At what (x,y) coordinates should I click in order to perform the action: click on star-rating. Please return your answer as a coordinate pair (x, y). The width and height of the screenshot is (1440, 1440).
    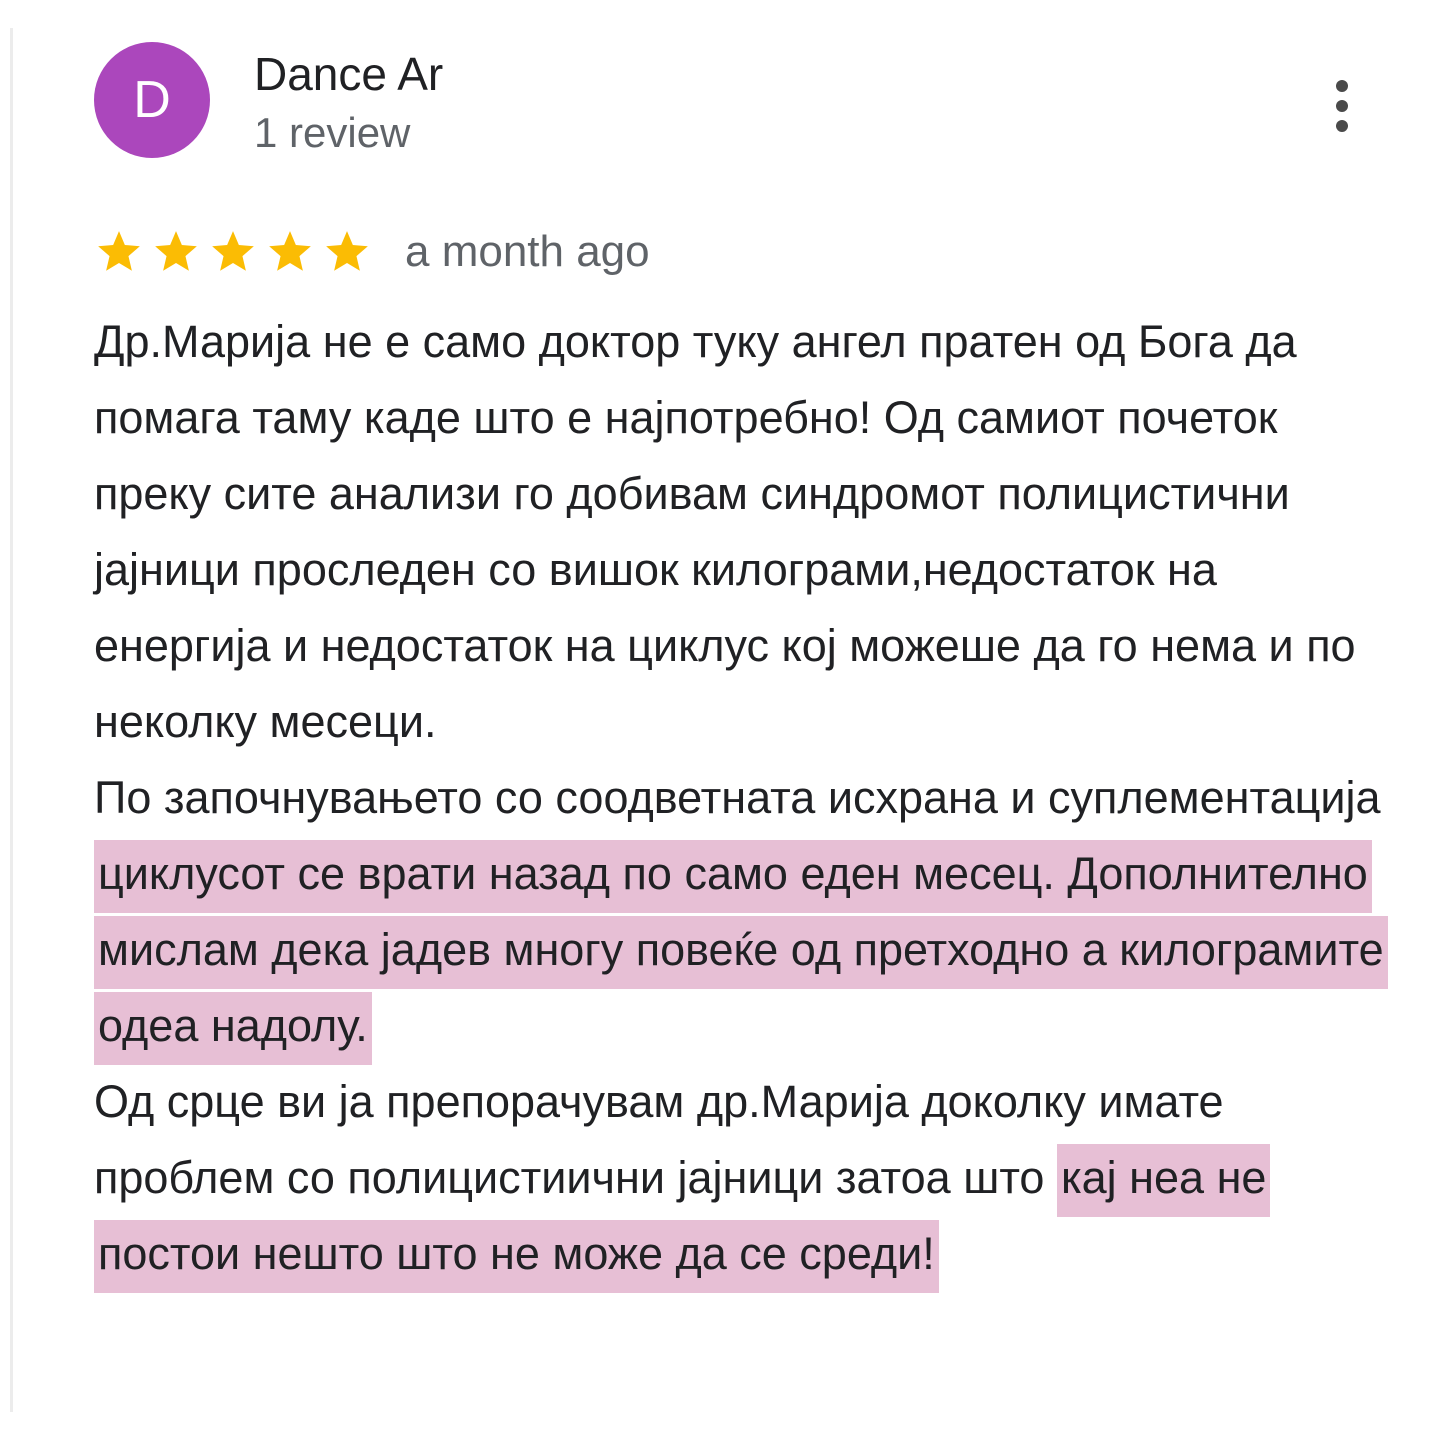
    Looking at the image, I should click on (236, 252).